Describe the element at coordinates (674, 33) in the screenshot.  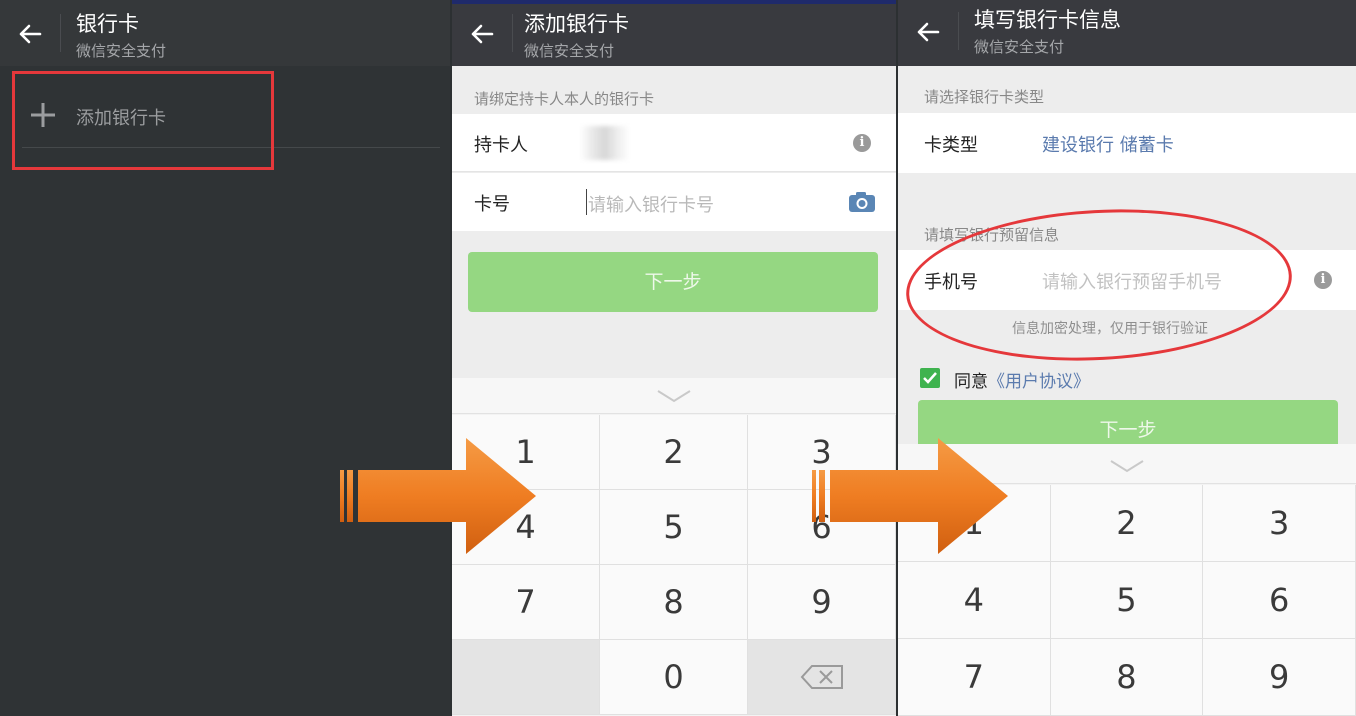
I see `top-bar: 添加银行卡 微信安全支付` at that location.